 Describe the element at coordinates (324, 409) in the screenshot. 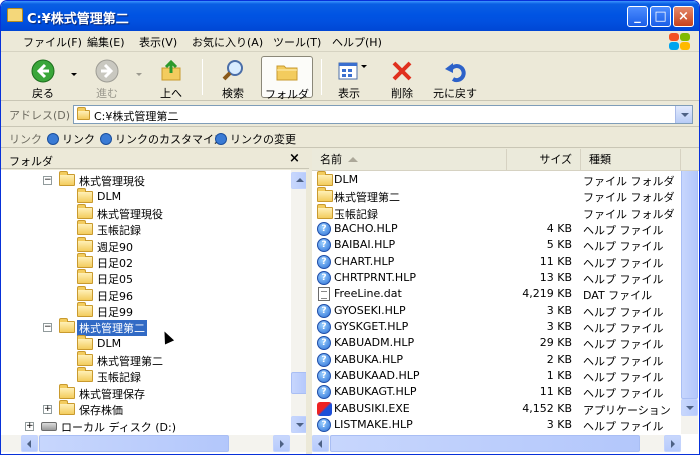

I see `application-icon` at that location.